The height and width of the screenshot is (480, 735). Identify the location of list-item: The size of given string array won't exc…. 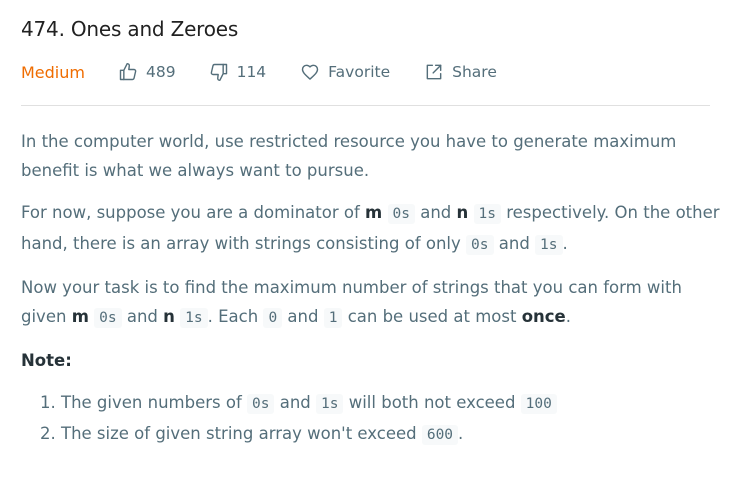
(391, 434).